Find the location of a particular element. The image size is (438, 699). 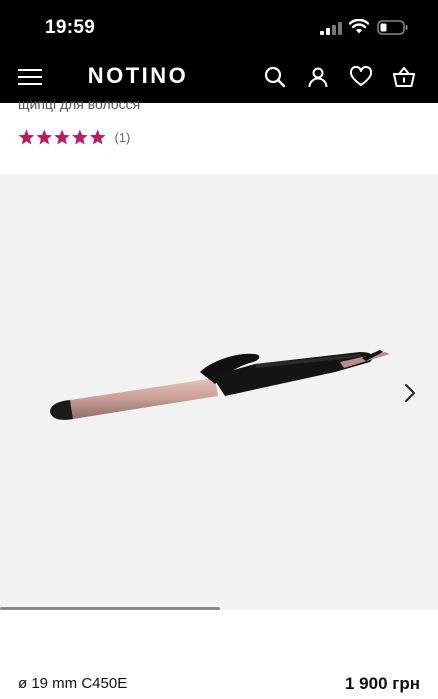

rating-stars is located at coordinates (62, 137).